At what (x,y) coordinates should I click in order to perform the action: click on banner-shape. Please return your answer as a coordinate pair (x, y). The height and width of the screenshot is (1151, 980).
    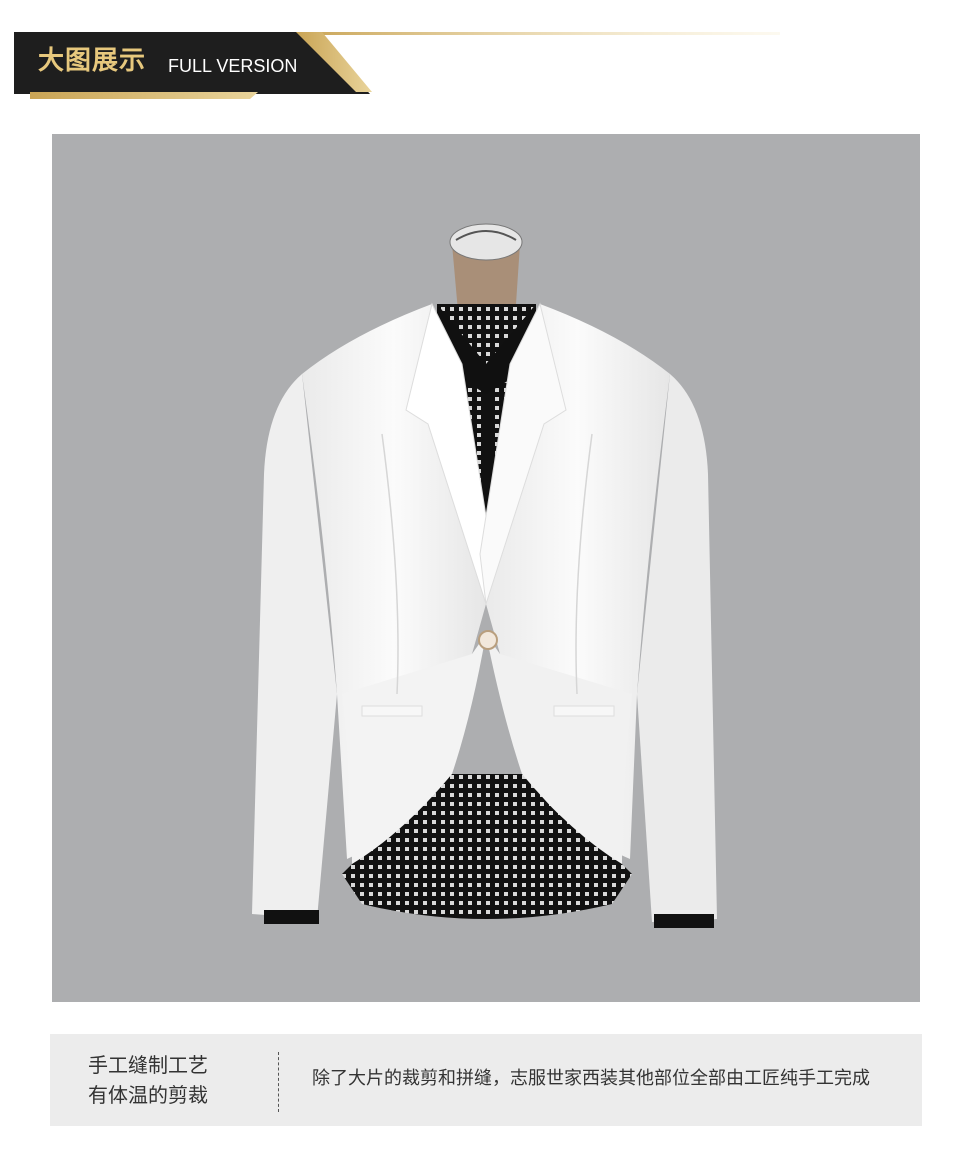
    Looking at the image, I should click on (397, 65).